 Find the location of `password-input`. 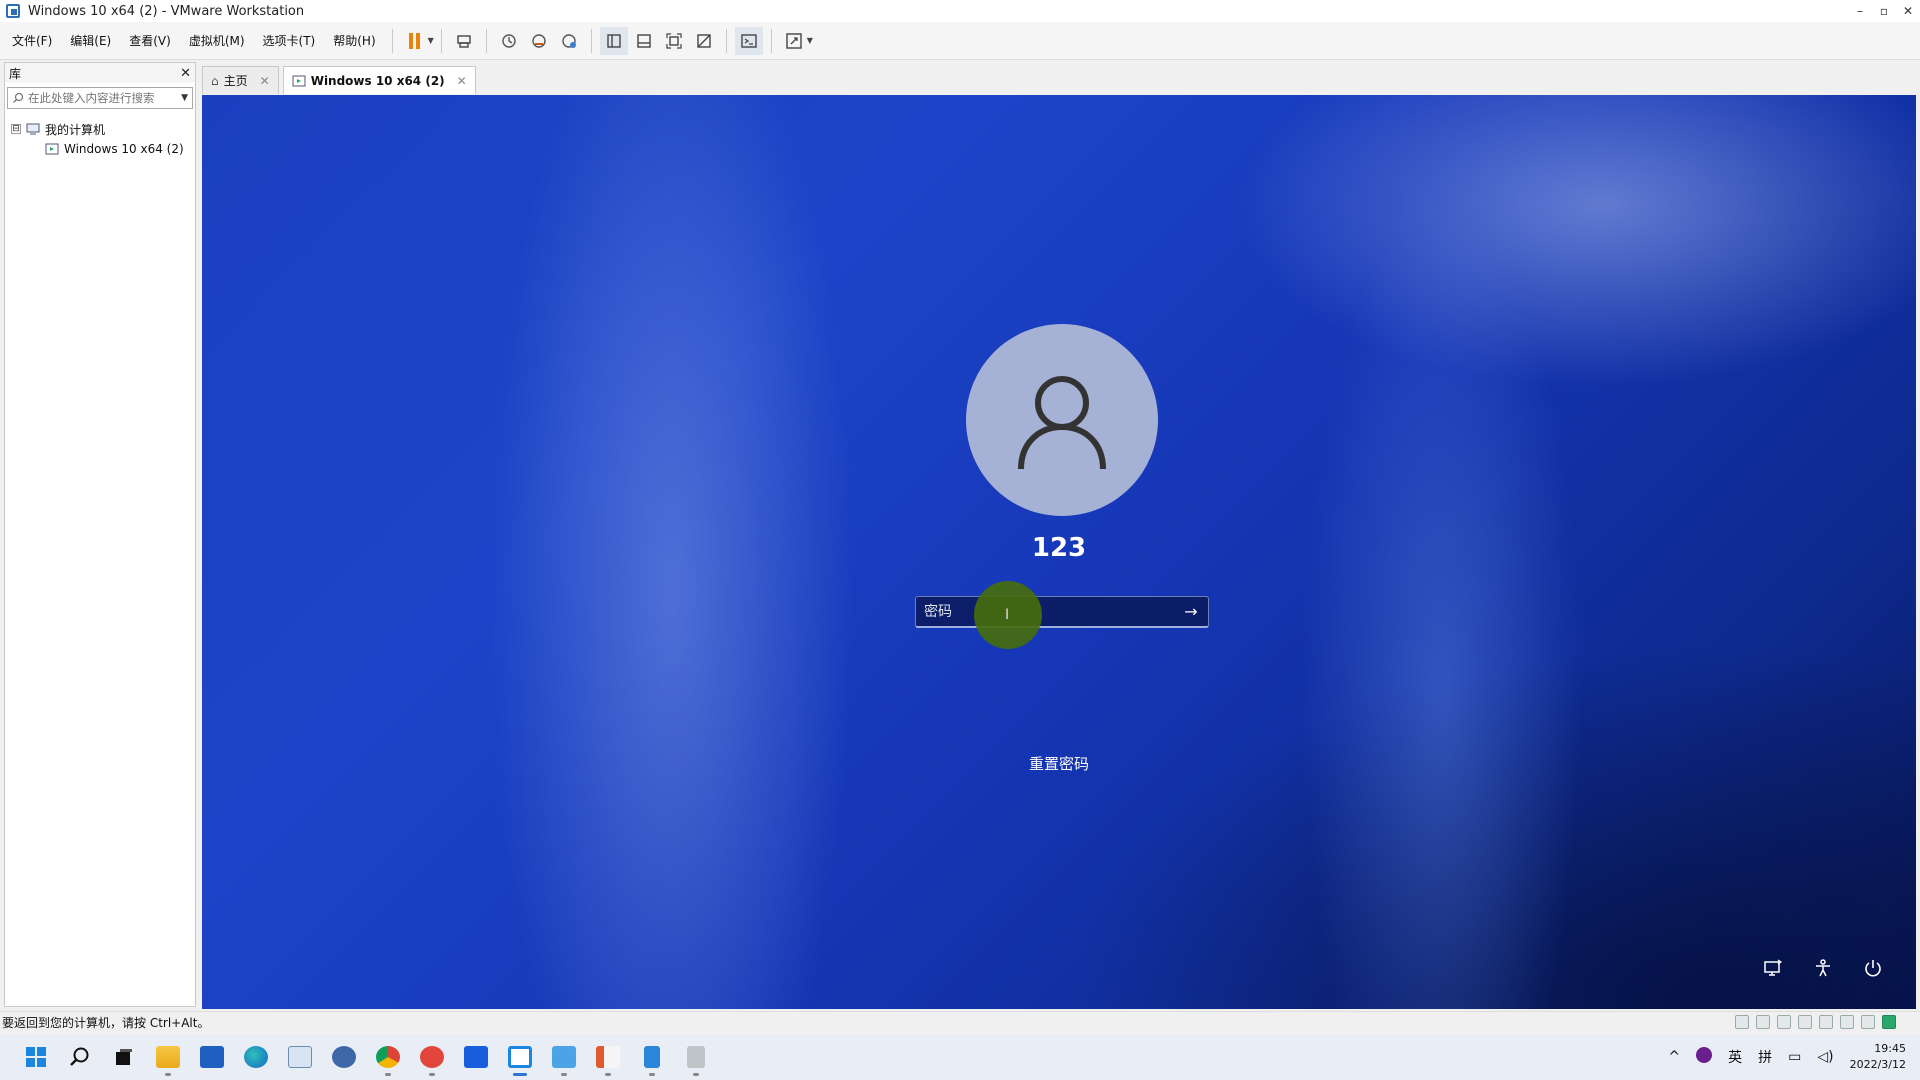

password-input is located at coordinates (1045, 611).